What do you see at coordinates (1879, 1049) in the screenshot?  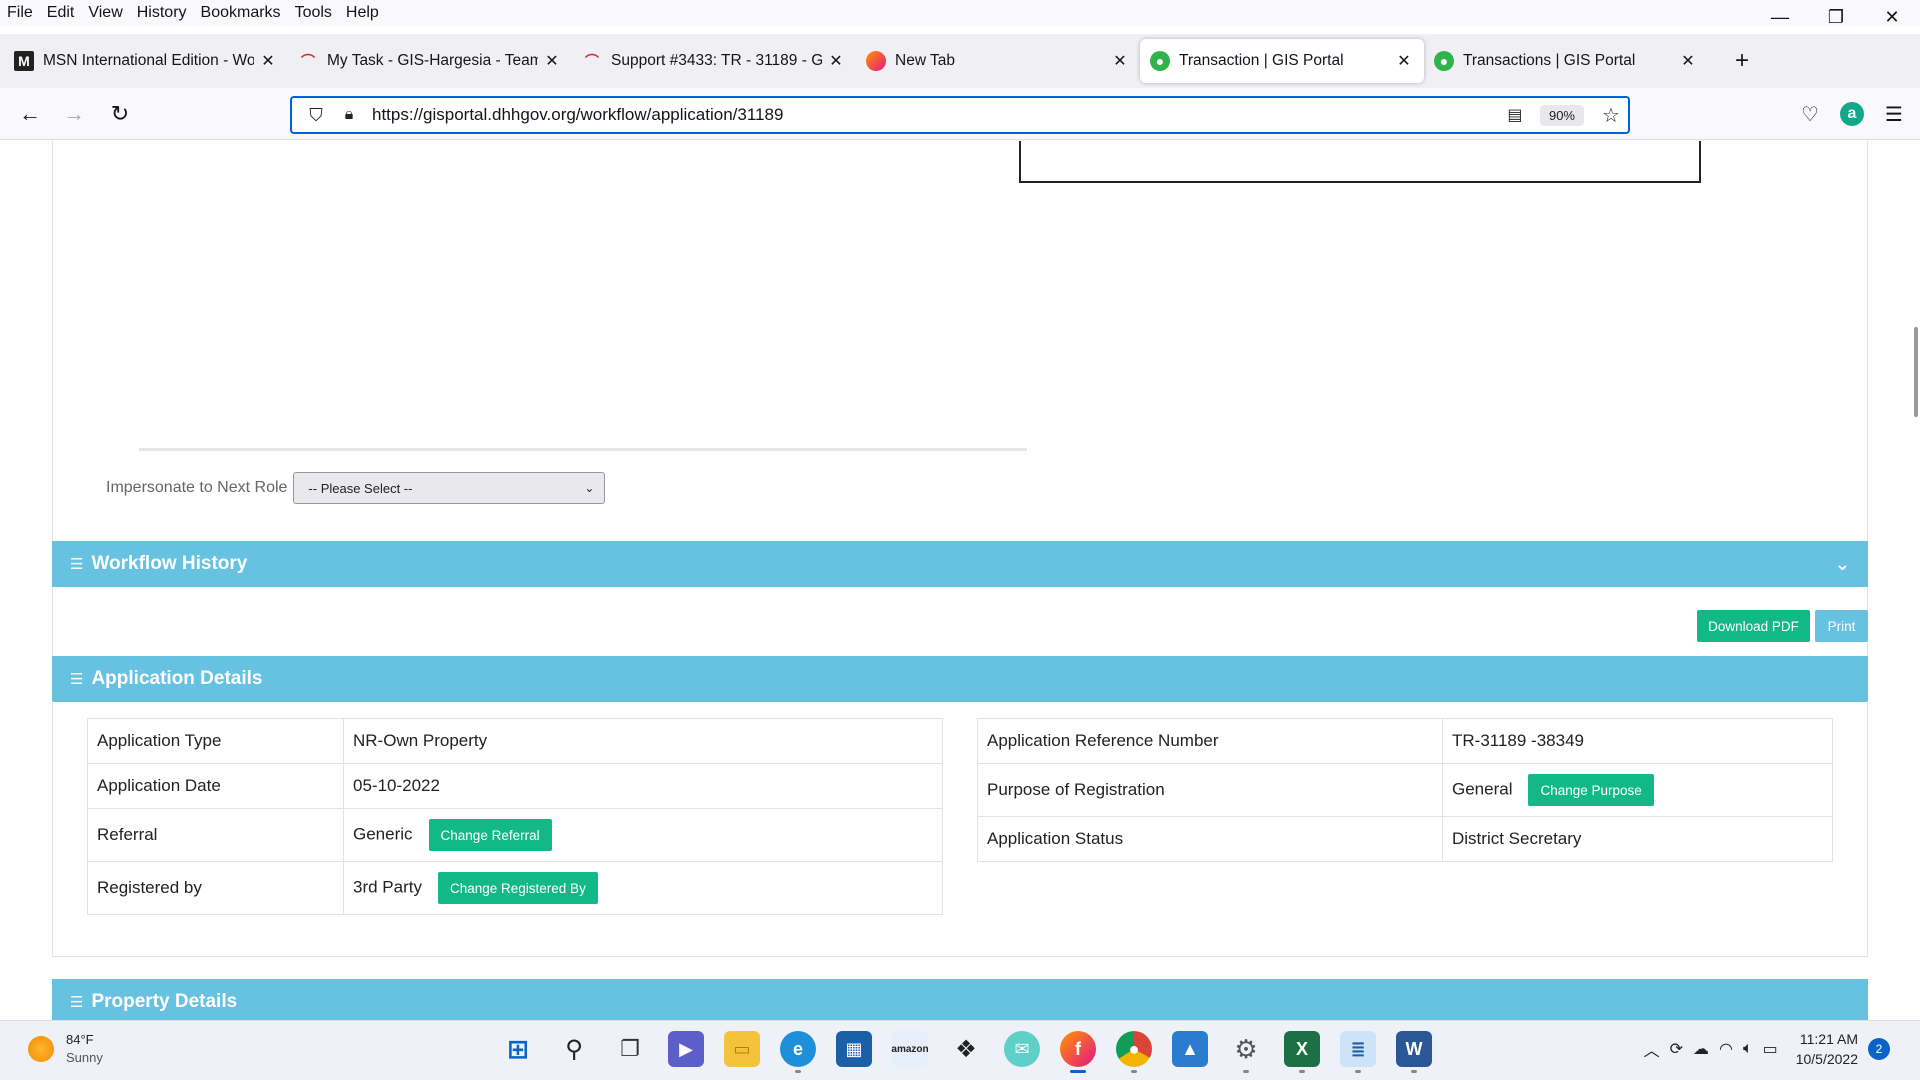 I see `notification-badge: 2` at bounding box center [1879, 1049].